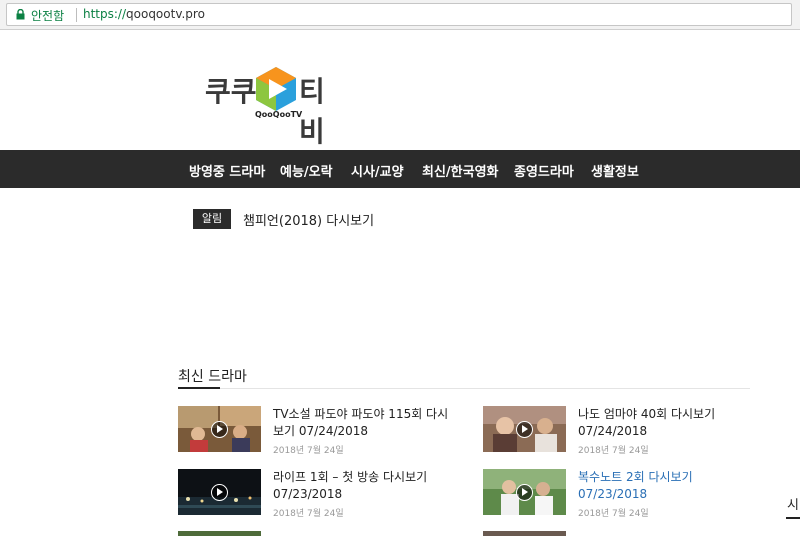  What do you see at coordinates (199, 388) in the screenshot?
I see `section-title-underline` at bounding box center [199, 388].